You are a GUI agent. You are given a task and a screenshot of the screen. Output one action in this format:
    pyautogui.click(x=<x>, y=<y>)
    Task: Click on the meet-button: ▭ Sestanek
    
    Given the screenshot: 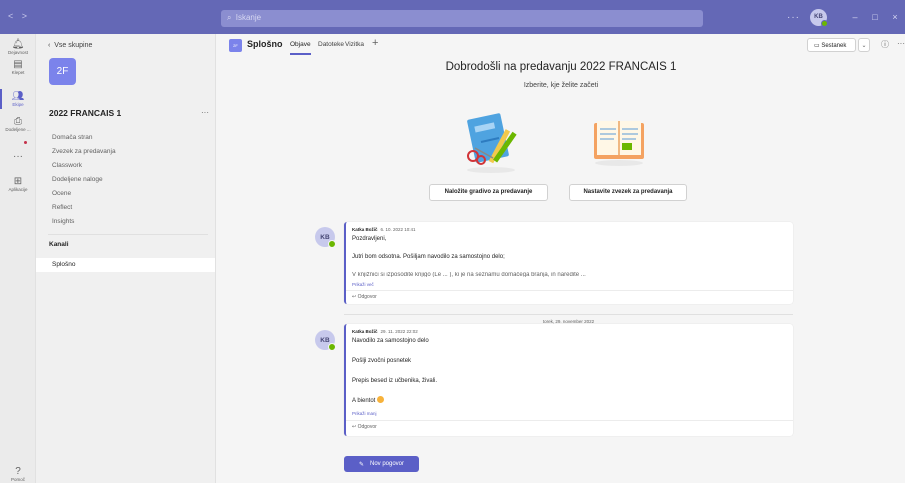 What is the action you would take?
    pyautogui.click(x=831, y=45)
    